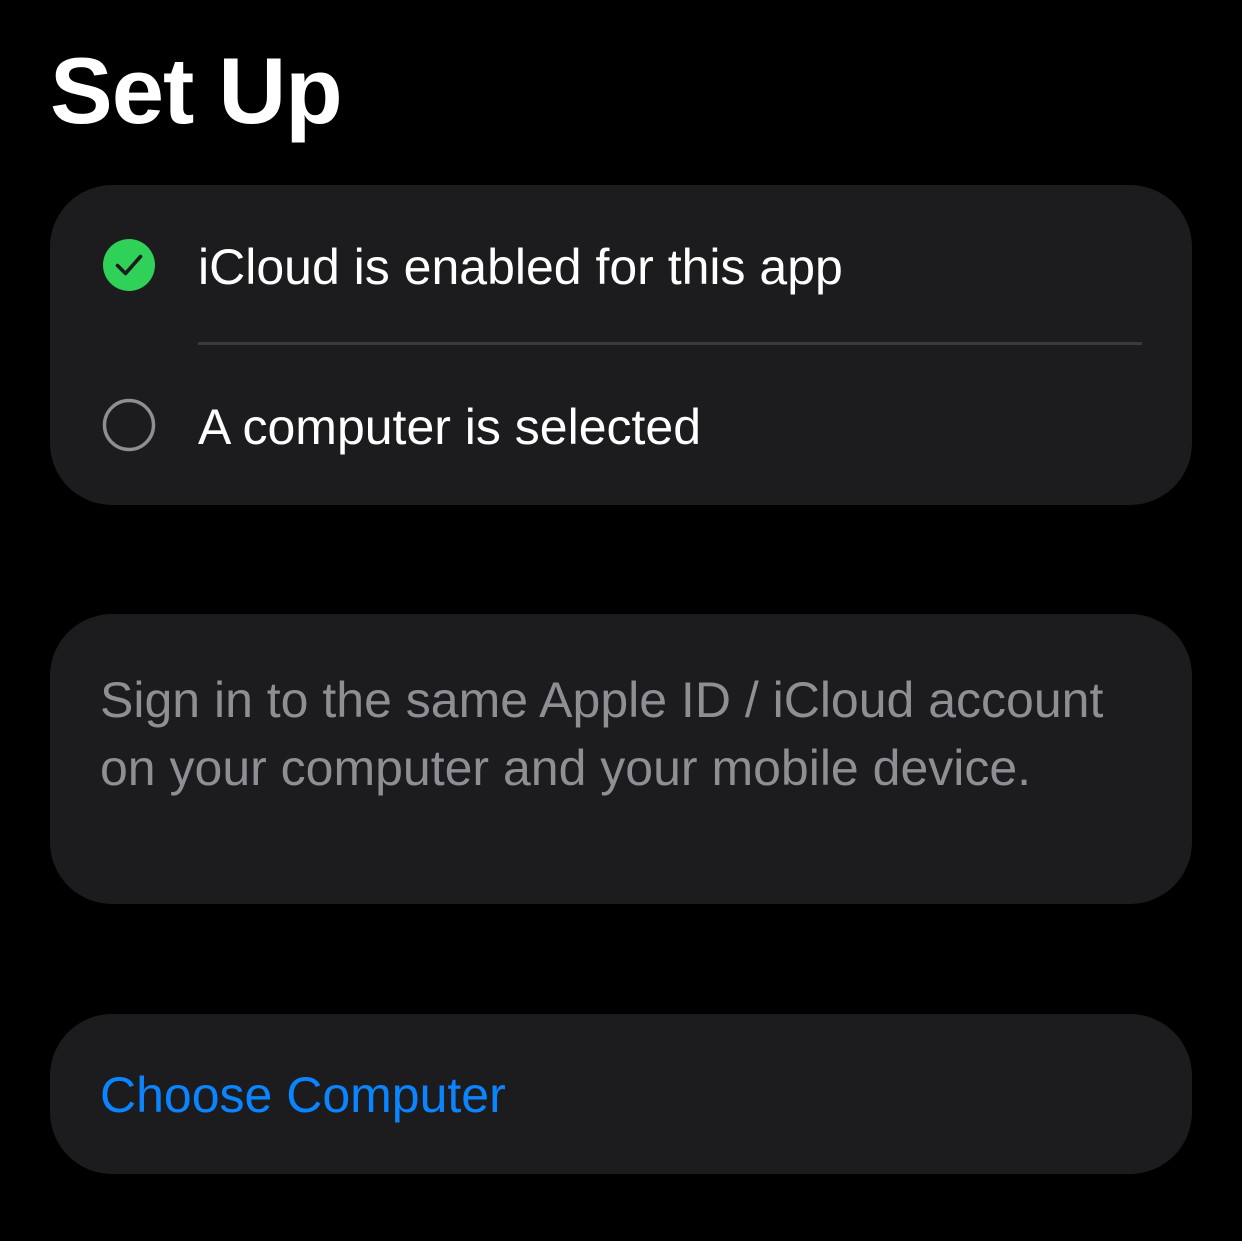 This screenshot has width=1242, height=1241. I want to click on status-row-icloud: iCloud is enabled for this app, so click(621, 265).